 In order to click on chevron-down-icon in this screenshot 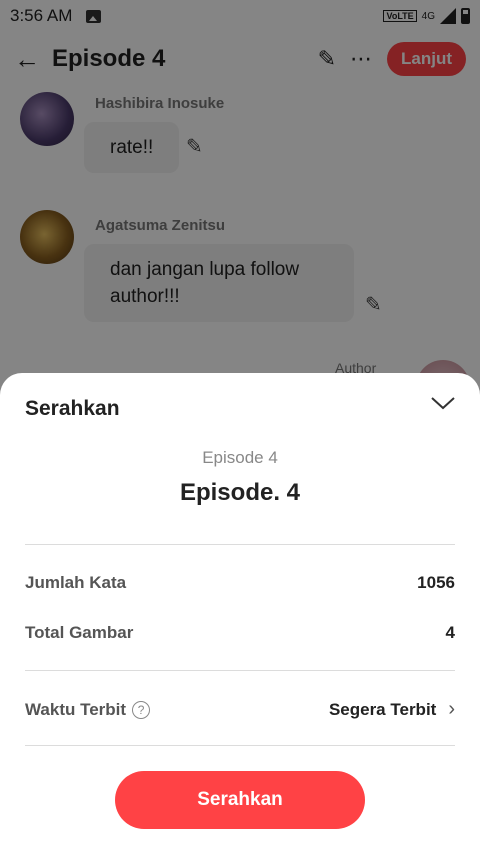, I will do `click(443, 403)`.